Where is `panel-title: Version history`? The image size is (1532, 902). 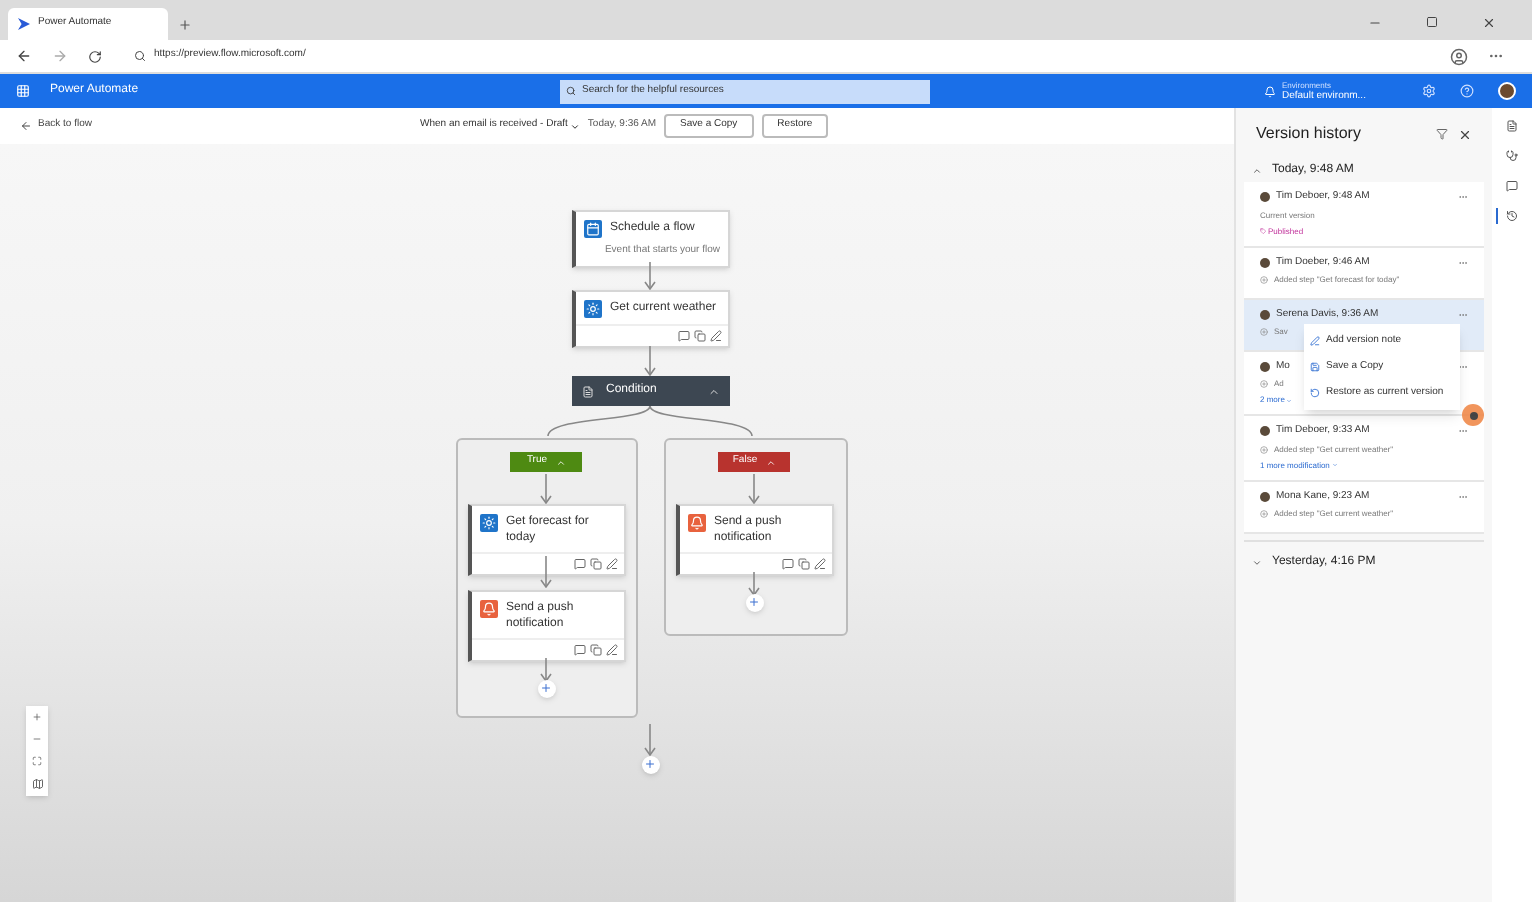 panel-title: Version history is located at coordinates (1309, 134).